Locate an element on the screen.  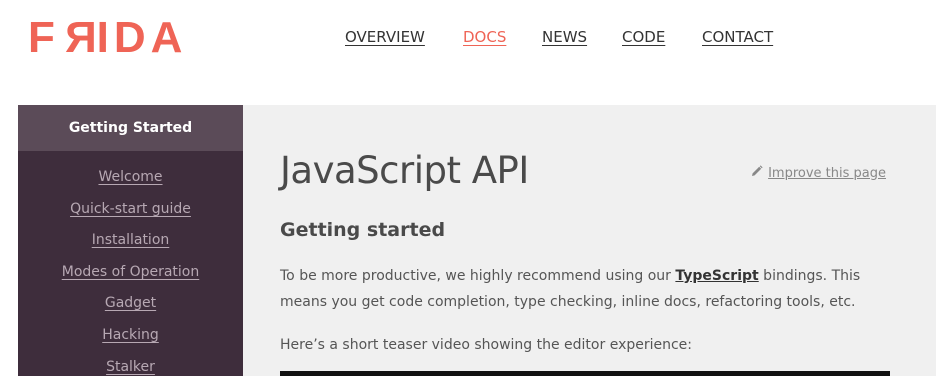
pencil-icon is located at coordinates (757, 173).